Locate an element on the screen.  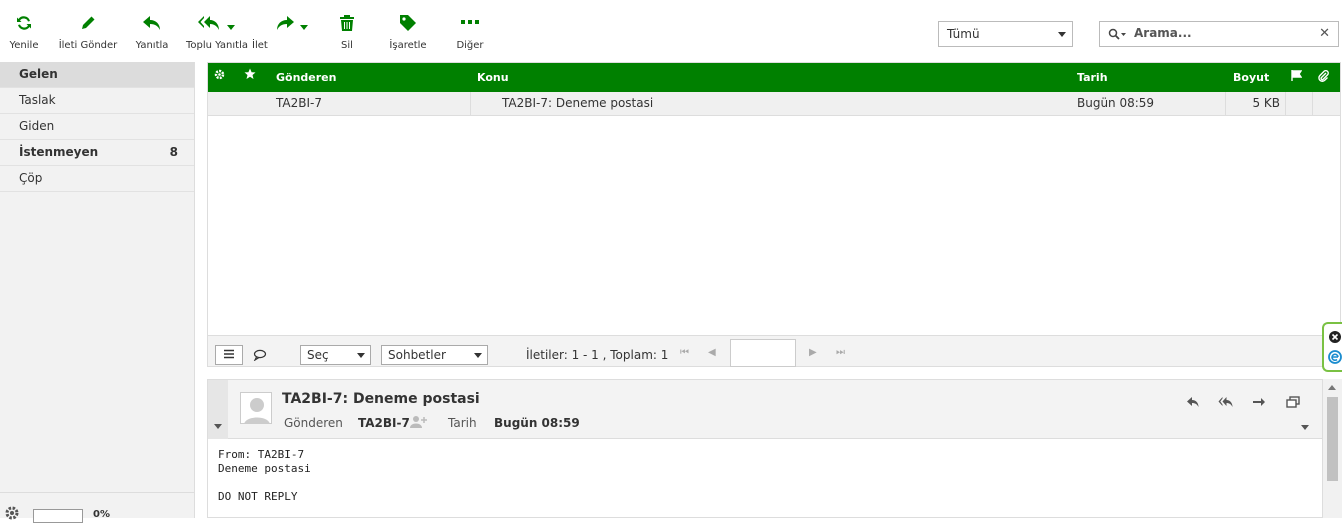
side-widget is located at coordinates (1332, 347).